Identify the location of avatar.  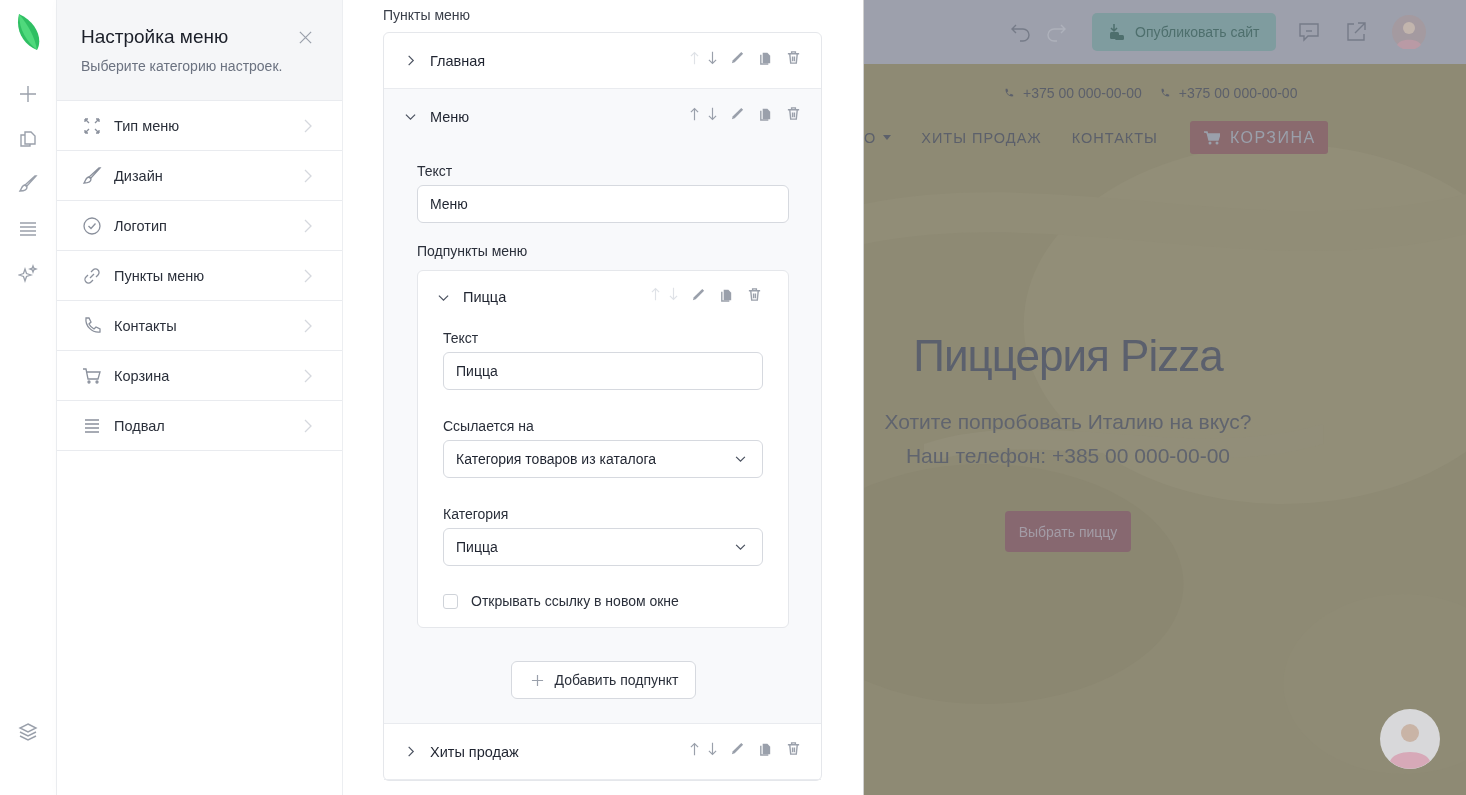
(1409, 32).